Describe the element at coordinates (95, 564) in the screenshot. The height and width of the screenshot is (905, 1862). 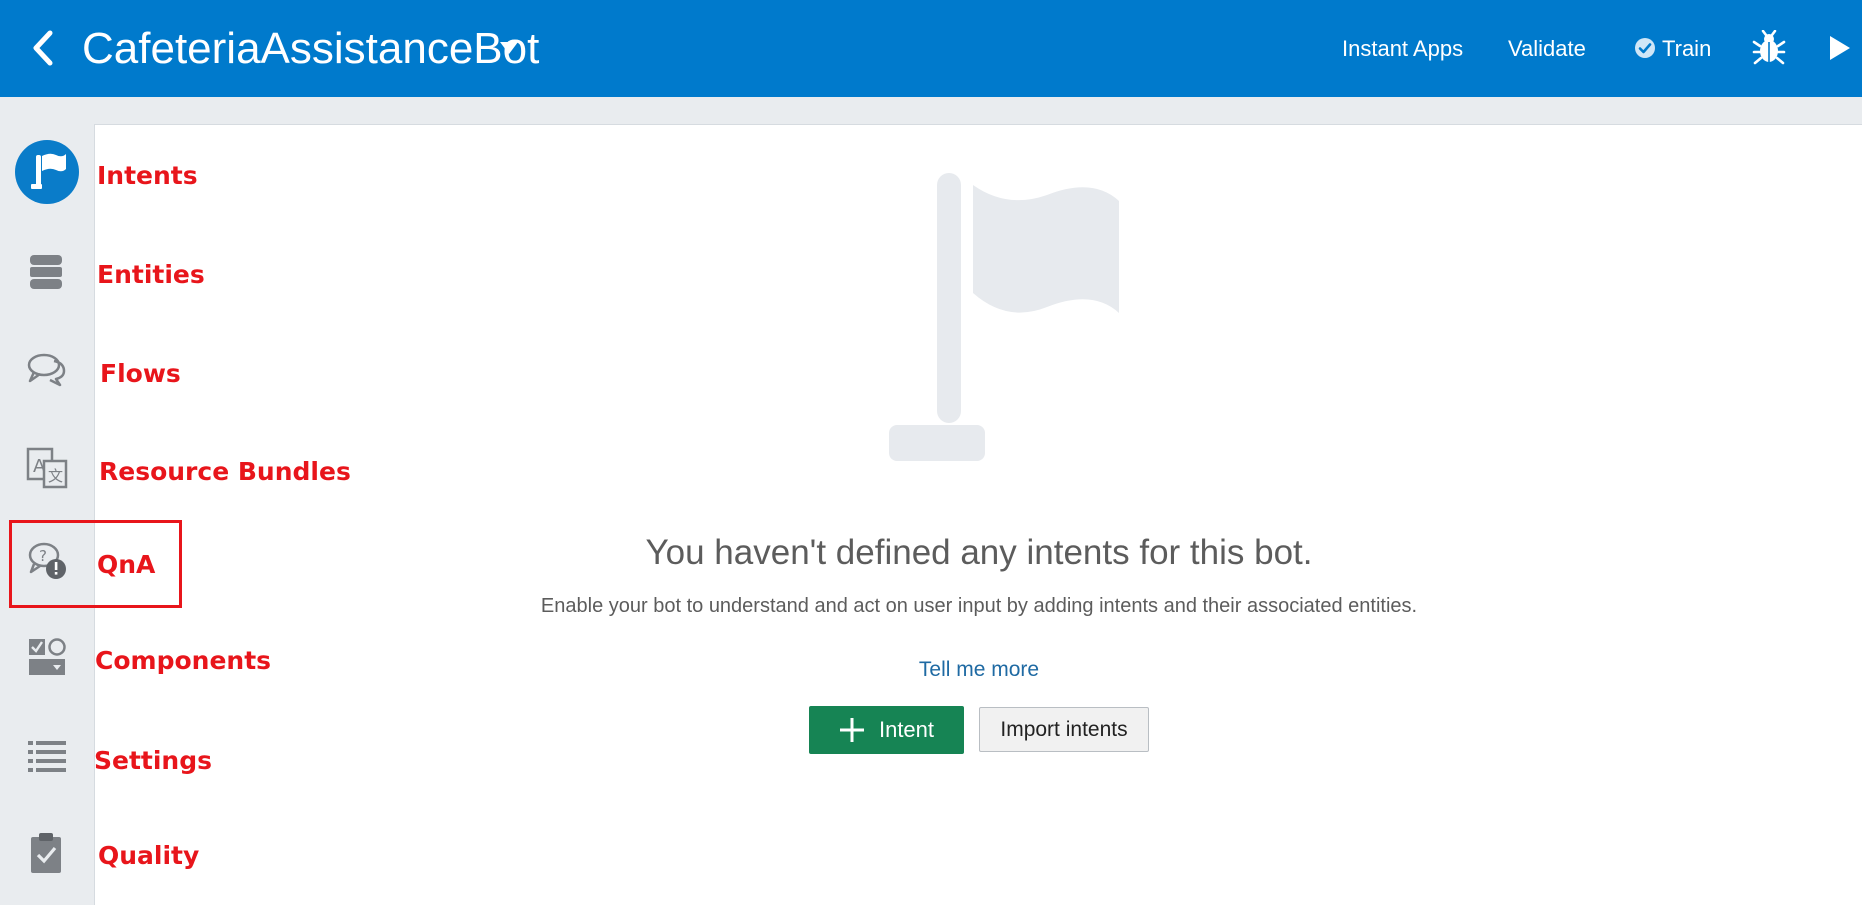
I see `qna-highlight-box` at that location.